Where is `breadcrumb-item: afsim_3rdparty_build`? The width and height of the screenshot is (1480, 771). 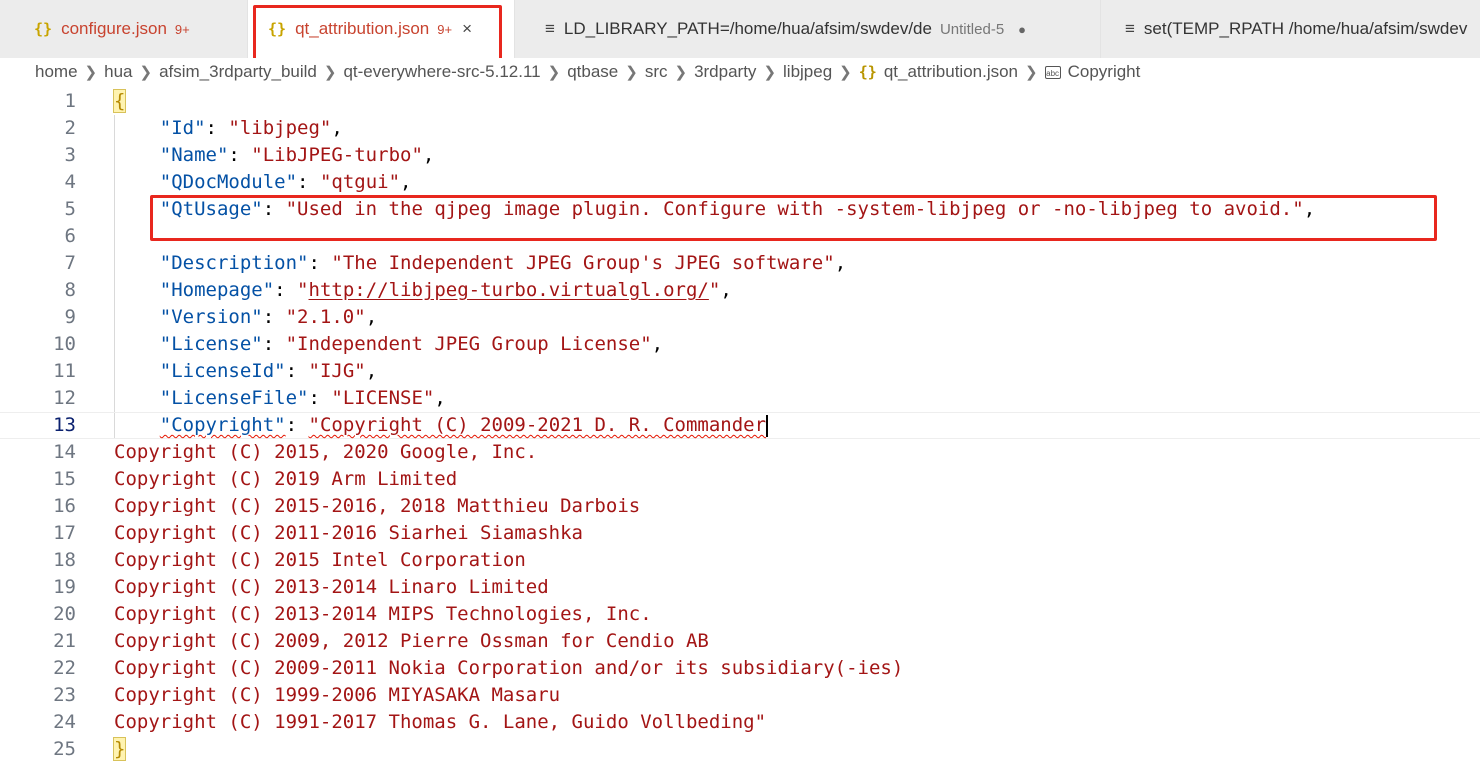
breadcrumb-item: afsim_3rdparty_build is located at coordinates (238, 72).